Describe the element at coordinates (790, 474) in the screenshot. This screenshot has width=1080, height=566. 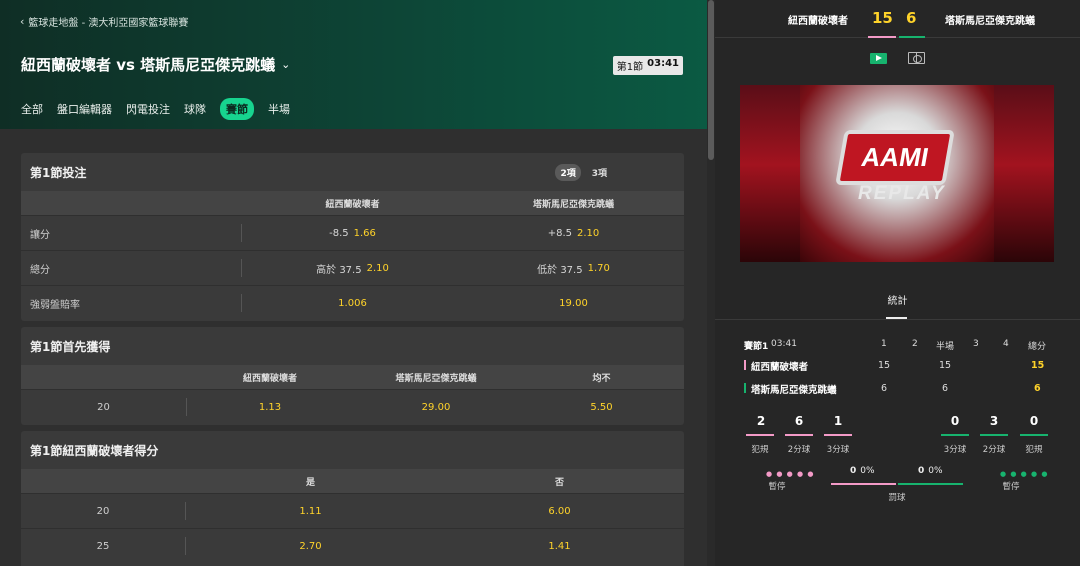
I see `team-a-timeout-dots: ● ● ● ● ●` at that location.